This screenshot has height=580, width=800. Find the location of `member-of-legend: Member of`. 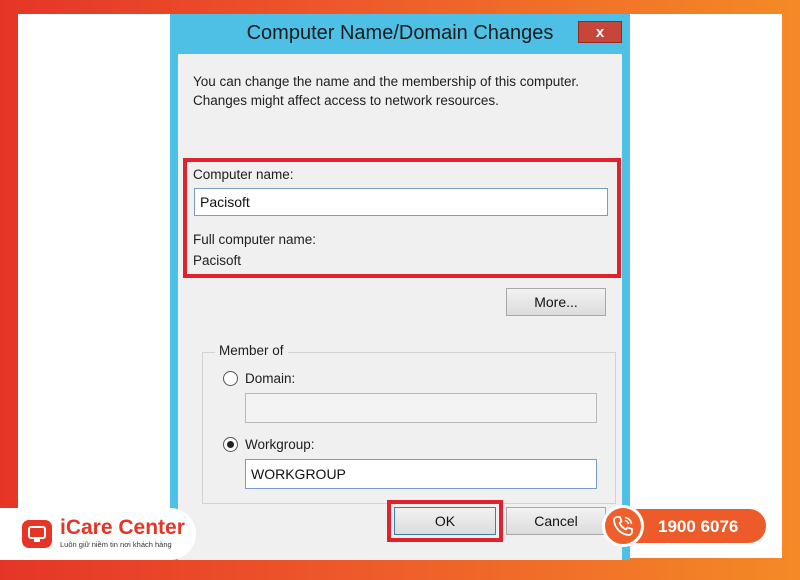

member-of-legend: Member of is located at coordinates (251, 350).